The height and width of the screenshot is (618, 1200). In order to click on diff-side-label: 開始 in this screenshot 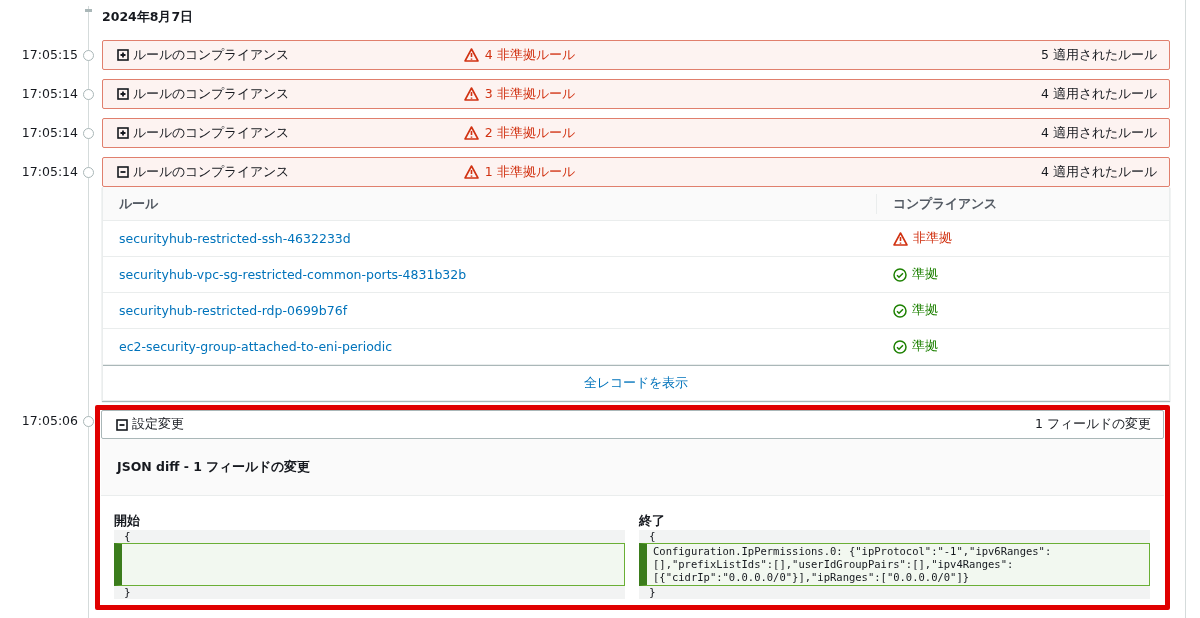, I will do `click(127, 521)`.